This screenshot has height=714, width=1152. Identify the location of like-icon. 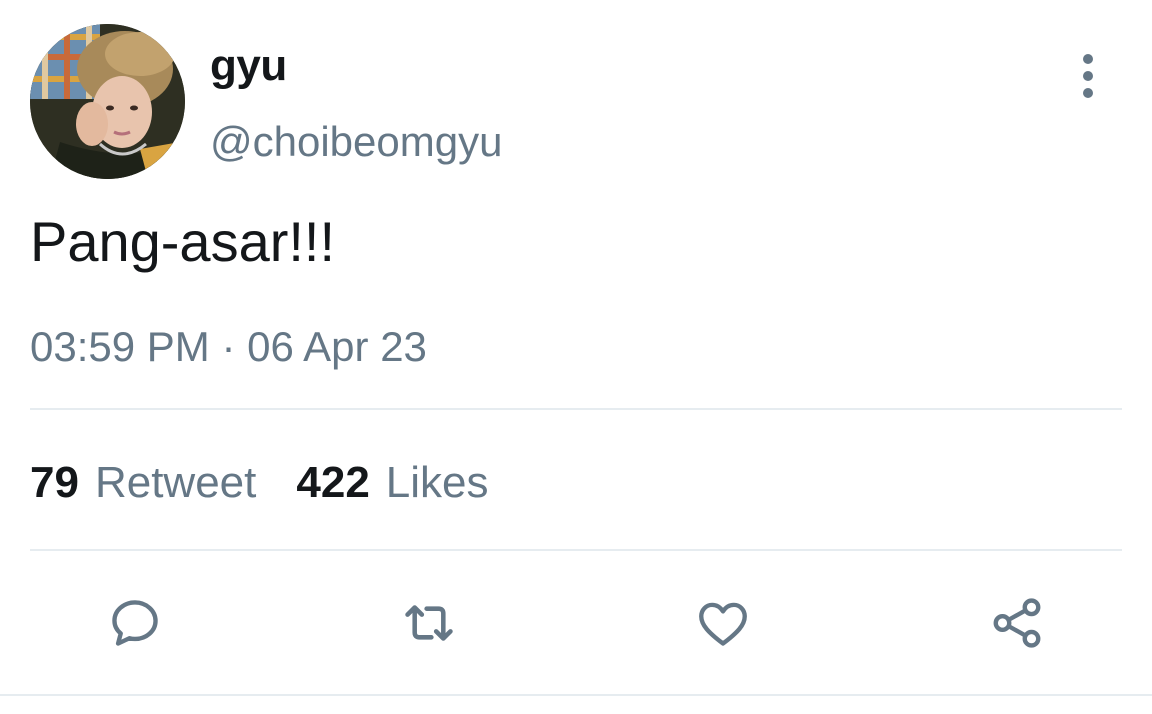
(723, 624).